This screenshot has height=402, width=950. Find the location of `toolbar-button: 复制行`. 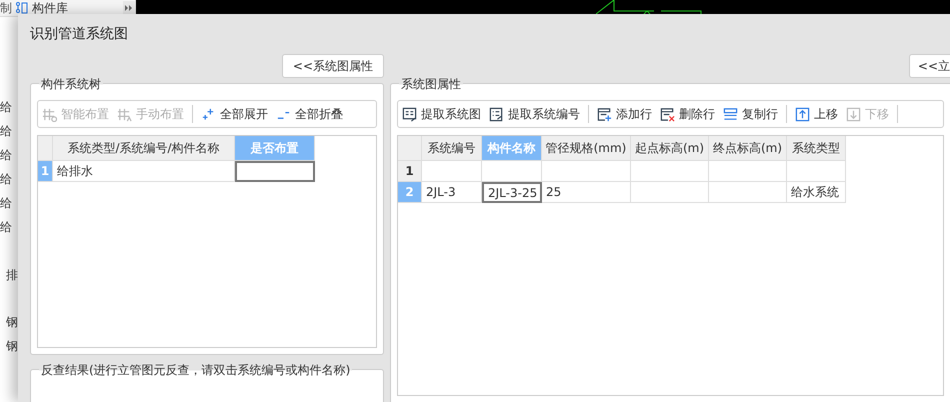

toolbar-button: 复制行 is located at coordinates (750, 114).